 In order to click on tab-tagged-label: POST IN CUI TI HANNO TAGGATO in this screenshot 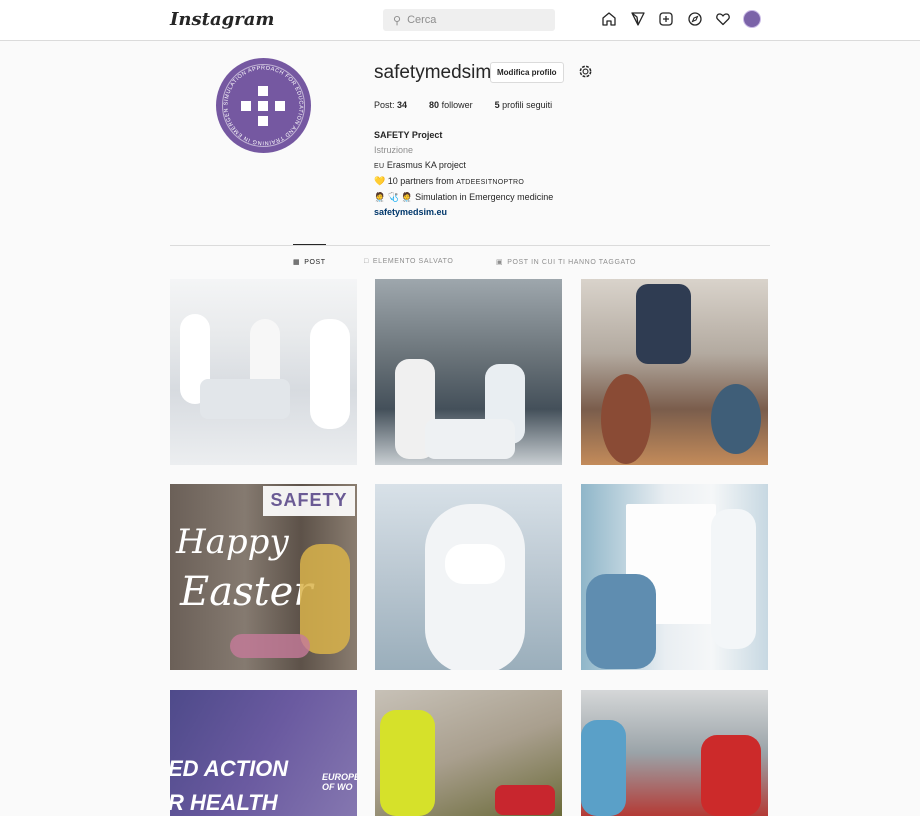, I will do `click(572, 262)`.